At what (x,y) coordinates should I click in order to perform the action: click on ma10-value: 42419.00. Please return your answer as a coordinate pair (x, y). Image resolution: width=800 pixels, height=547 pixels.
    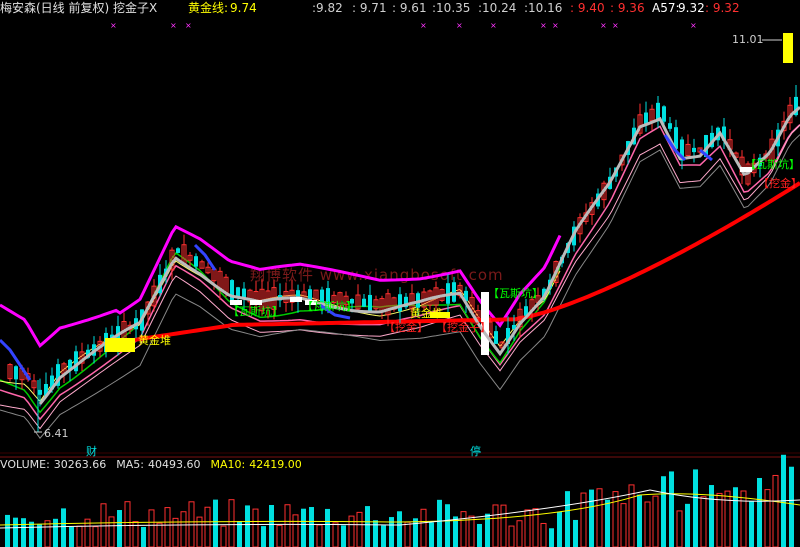
    Looking at the image, I should click on (275, 464).